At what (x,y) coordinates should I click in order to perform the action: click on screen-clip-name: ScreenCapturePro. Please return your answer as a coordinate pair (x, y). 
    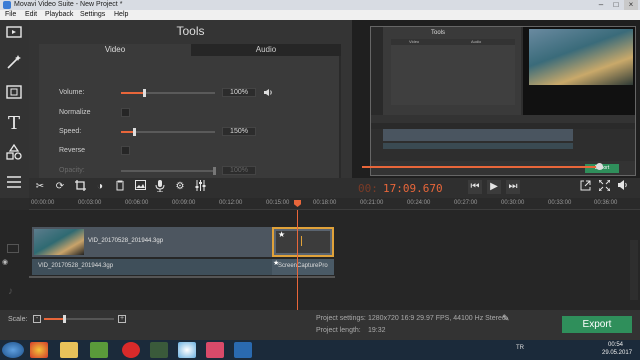
    Looking at the image, I should click on (303, 266).